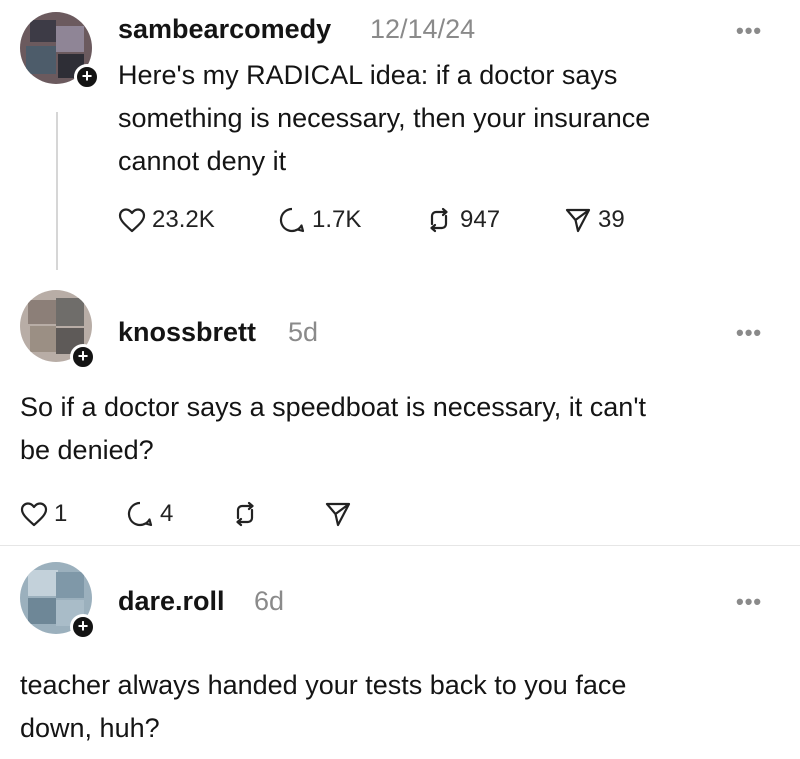 This screenshot has width=800, height=759. I want to click on post-text-line: Here's my RADICAL idea: if a doctor says, so click(368, 75).